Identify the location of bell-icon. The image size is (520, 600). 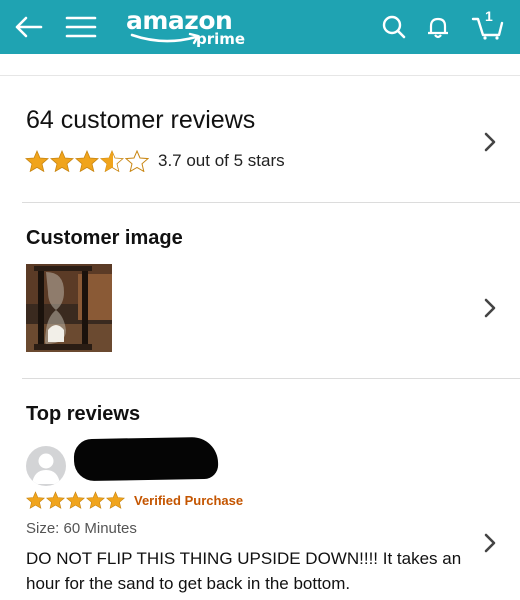
(438, 28).